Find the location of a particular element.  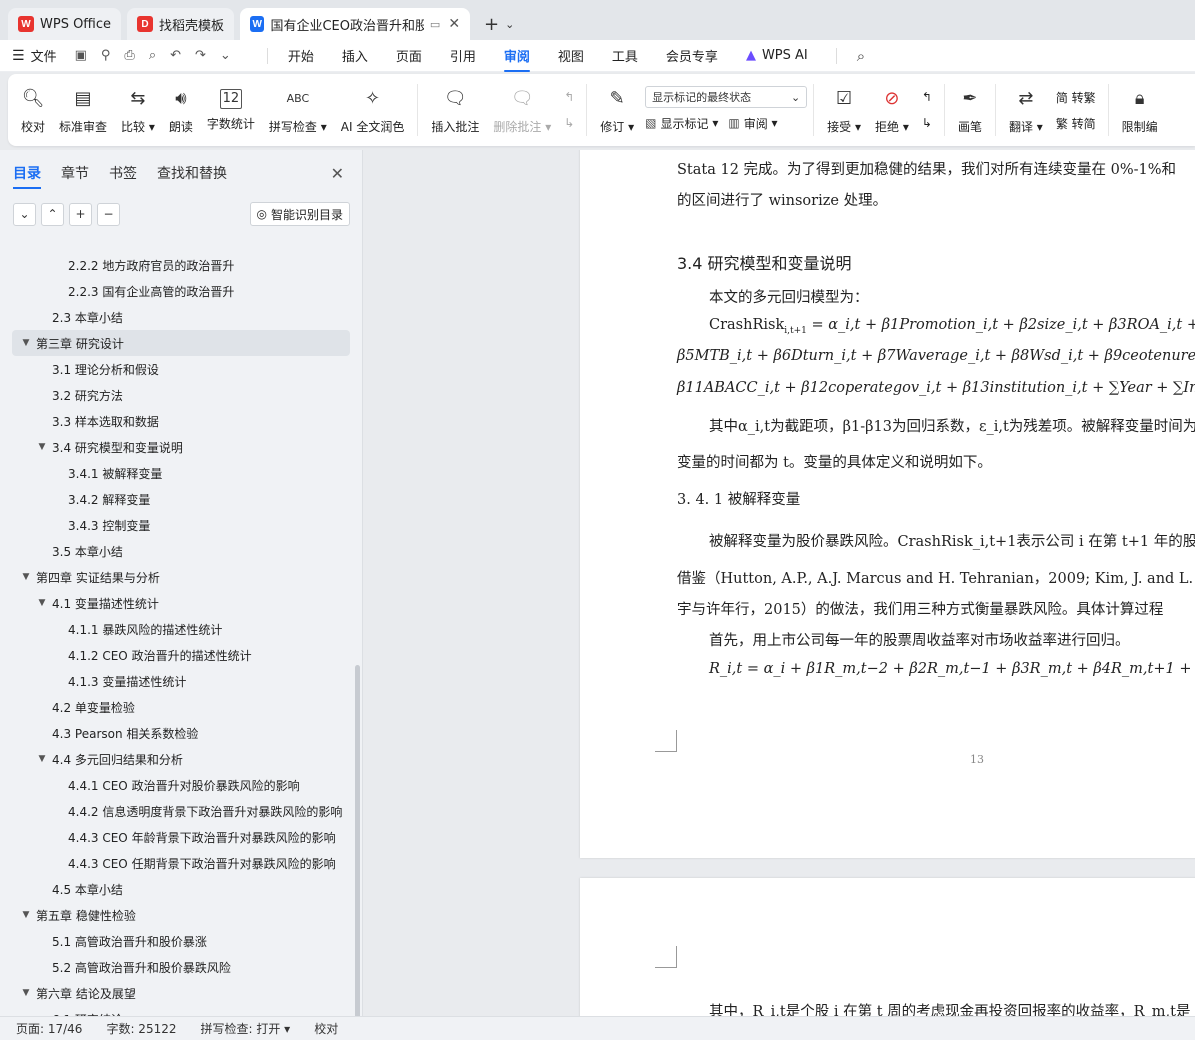

toc-item: 3.4.3 控制变量 is located at coordinates (176, 525).